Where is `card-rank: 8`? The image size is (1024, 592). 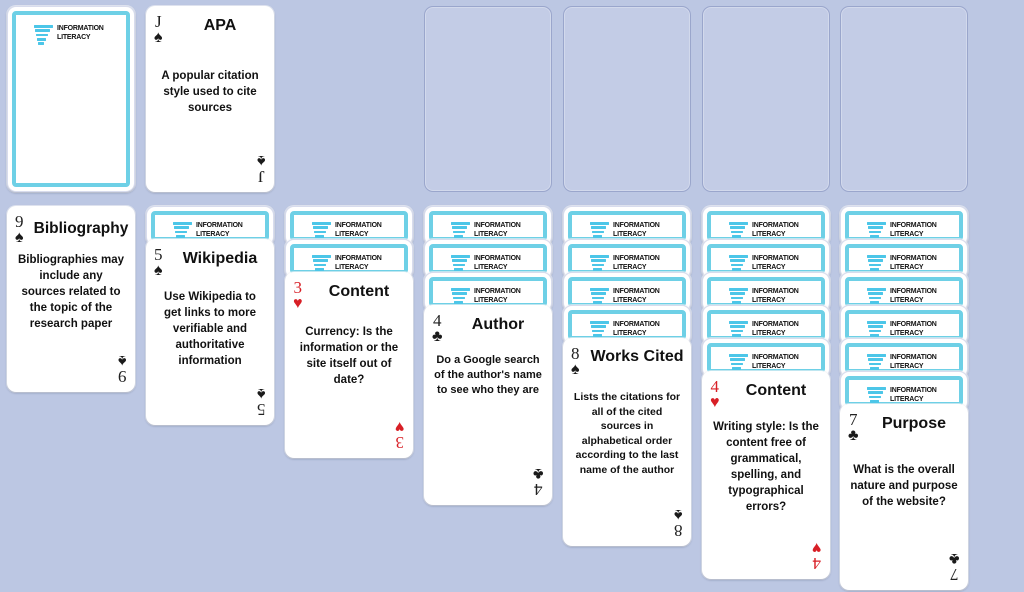 card-rank: 8 is located at coordinates (575, 353).